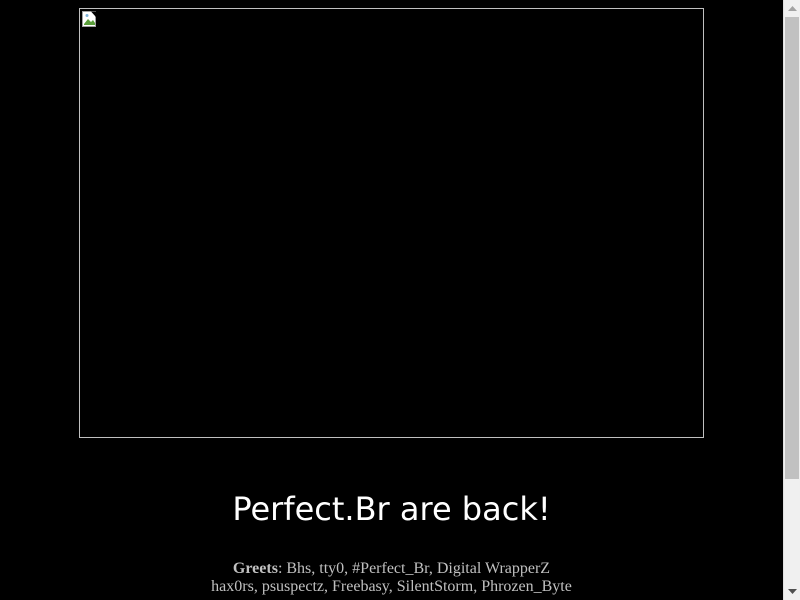  Describe the element at coordinates (89, 19) in the screenshot. I see `broken-image-icon` at that location.